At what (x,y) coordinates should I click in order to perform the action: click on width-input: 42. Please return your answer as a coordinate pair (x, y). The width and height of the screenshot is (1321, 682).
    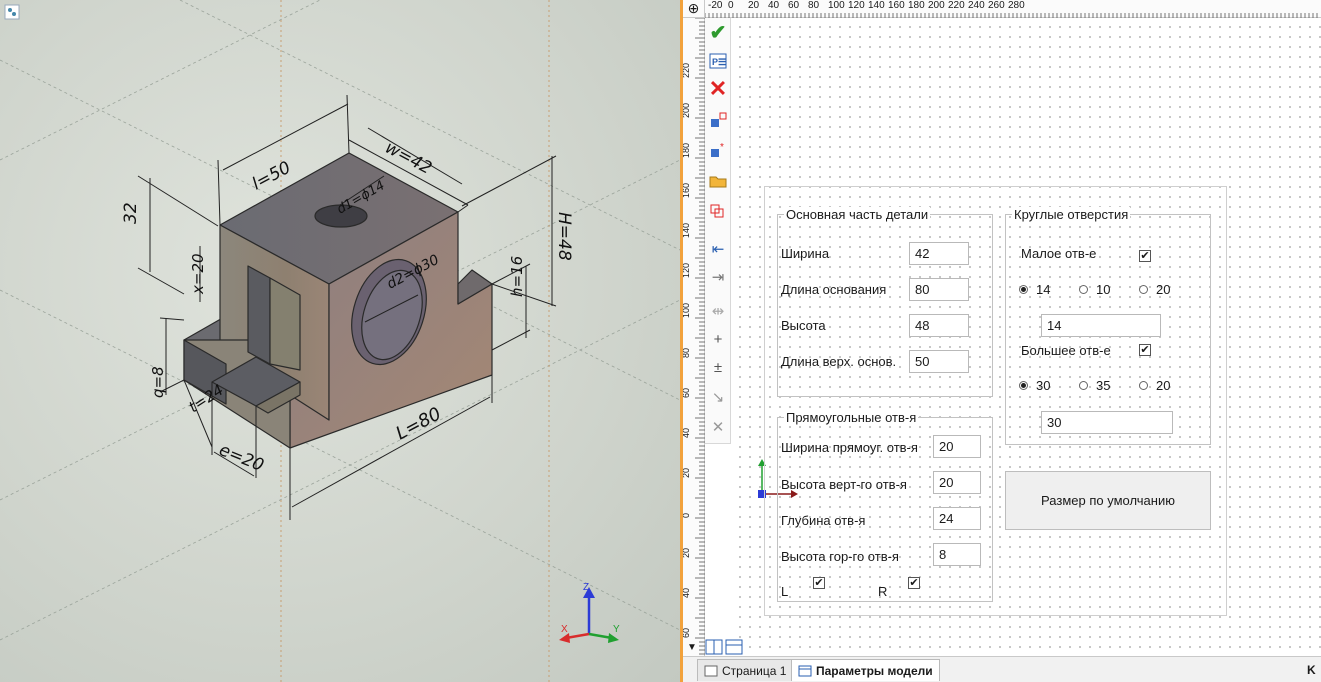
    Looking at the image, I should click on (939, 253).